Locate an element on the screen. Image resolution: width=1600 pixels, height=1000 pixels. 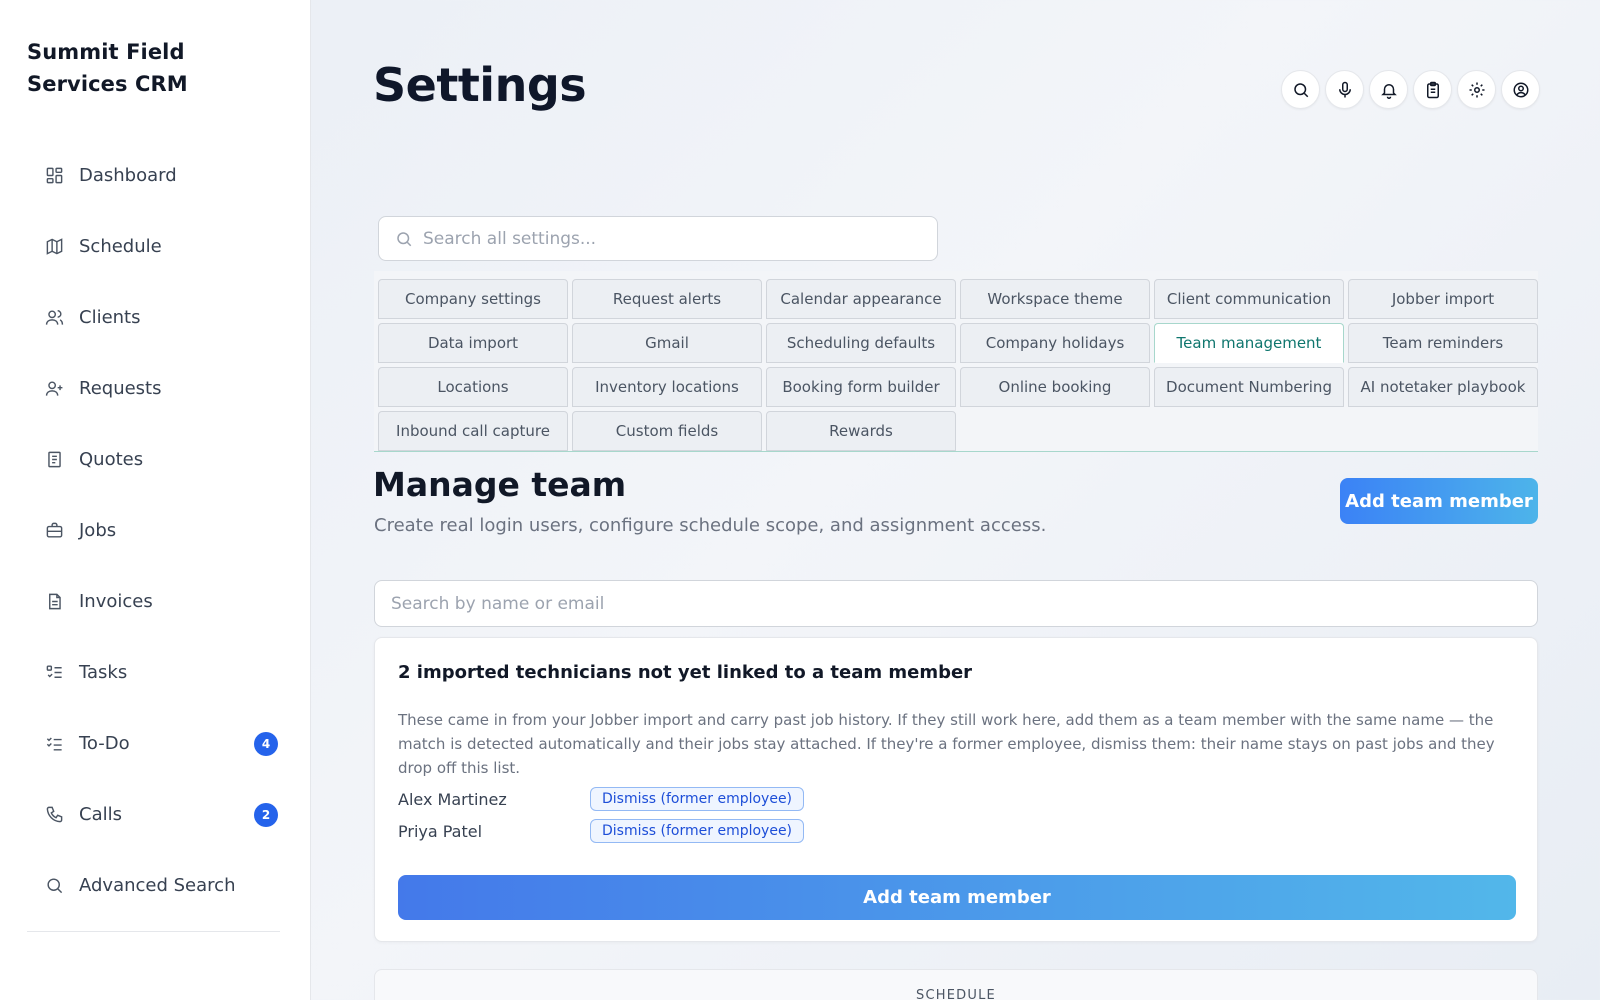
list-item: Alex Martinez Dismiss (former employee) is located at coordinates (601, 799).